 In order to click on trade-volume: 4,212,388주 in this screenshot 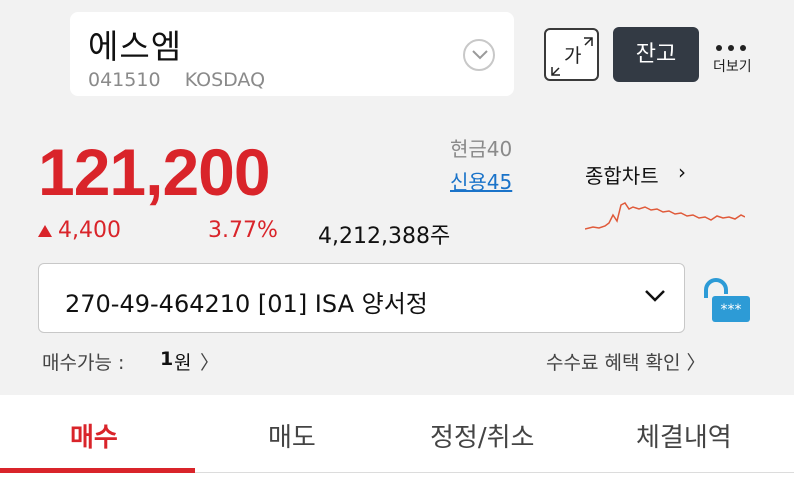, I will do `click(384, 236)`.